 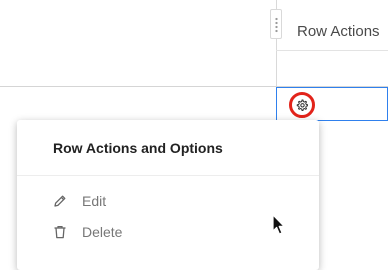 I want to click on row-actions-button, so click(x=302, y=105).